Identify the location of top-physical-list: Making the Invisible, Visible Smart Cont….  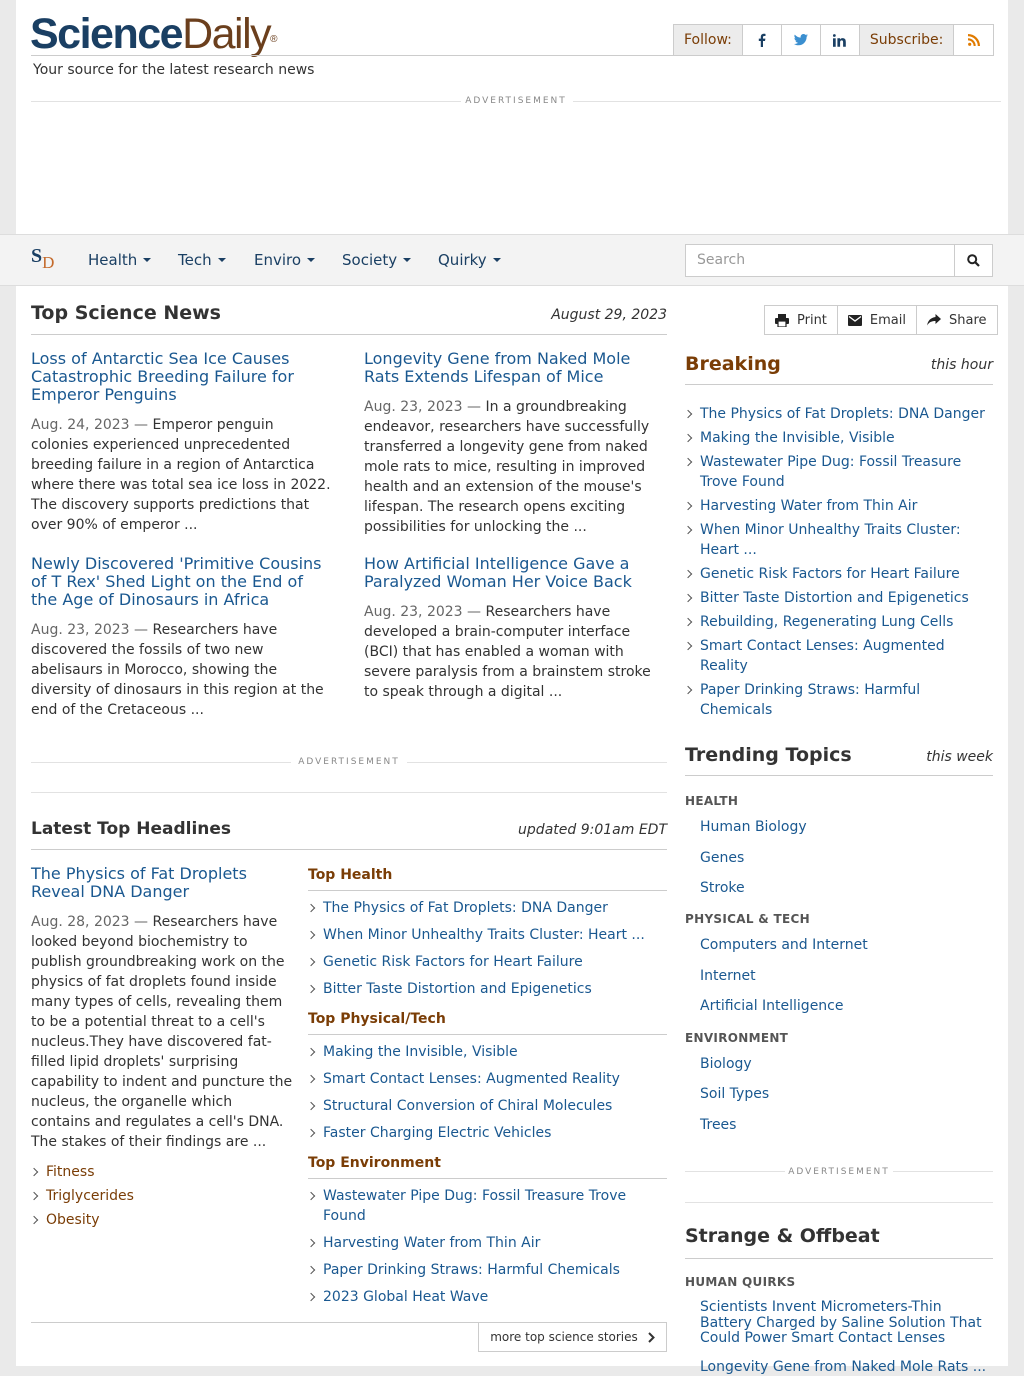
(487, 1092).